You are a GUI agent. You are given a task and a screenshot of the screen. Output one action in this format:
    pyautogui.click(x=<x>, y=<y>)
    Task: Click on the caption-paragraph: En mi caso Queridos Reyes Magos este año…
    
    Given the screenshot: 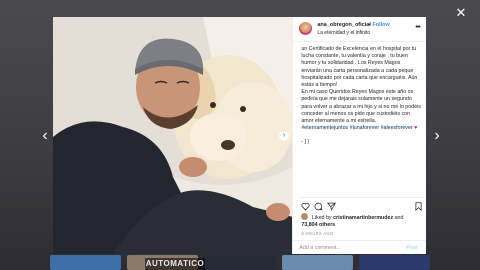 What is the action you would take?
    pyautogui.click(x=361, y=107)
    